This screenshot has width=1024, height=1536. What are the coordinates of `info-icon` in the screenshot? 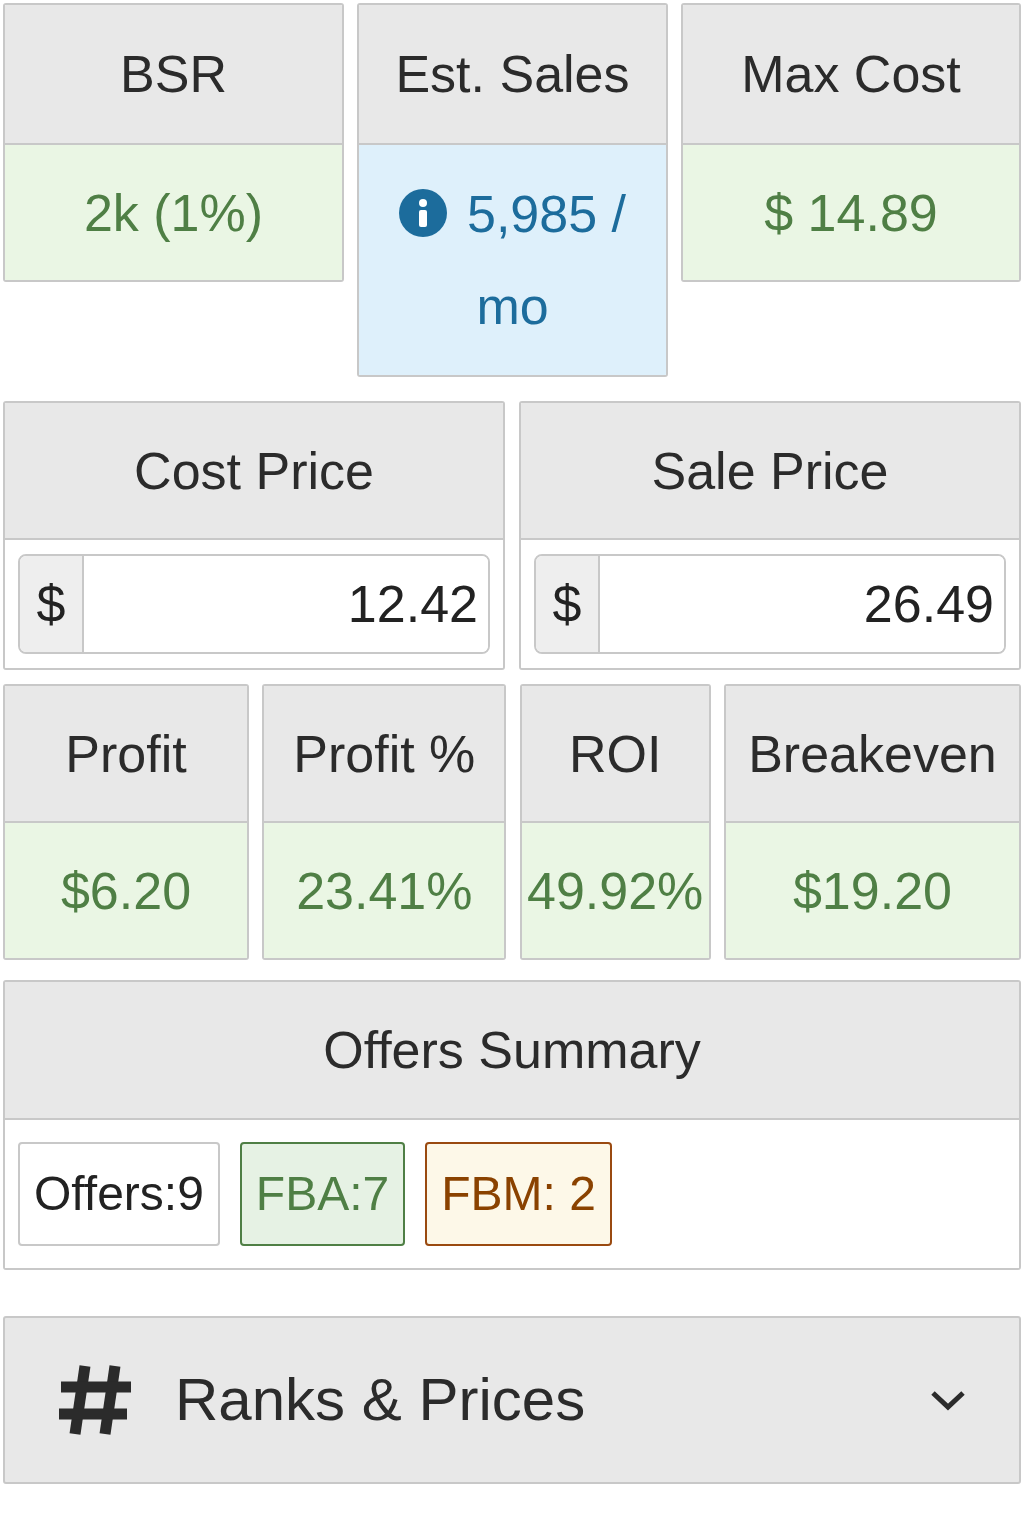 It's located at (423, 213).